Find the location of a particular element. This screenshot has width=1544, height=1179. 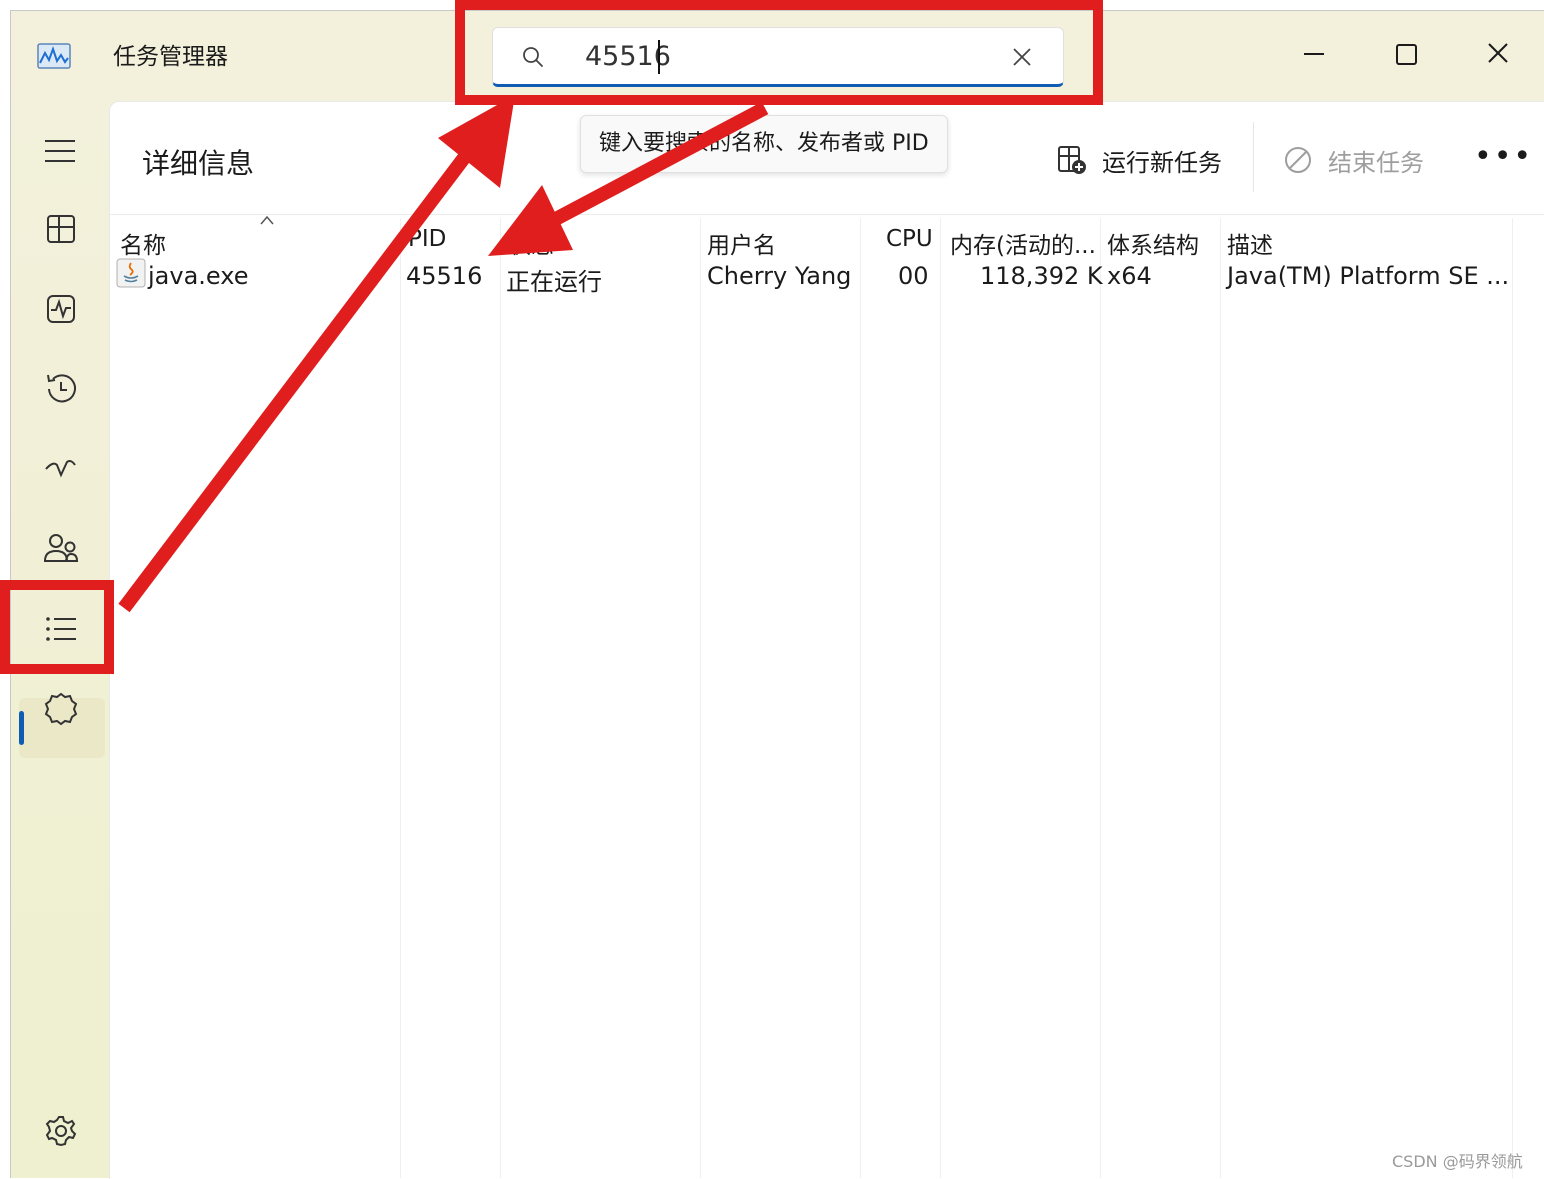

page-title: 详细信息 is located at coordinates (198, 163).